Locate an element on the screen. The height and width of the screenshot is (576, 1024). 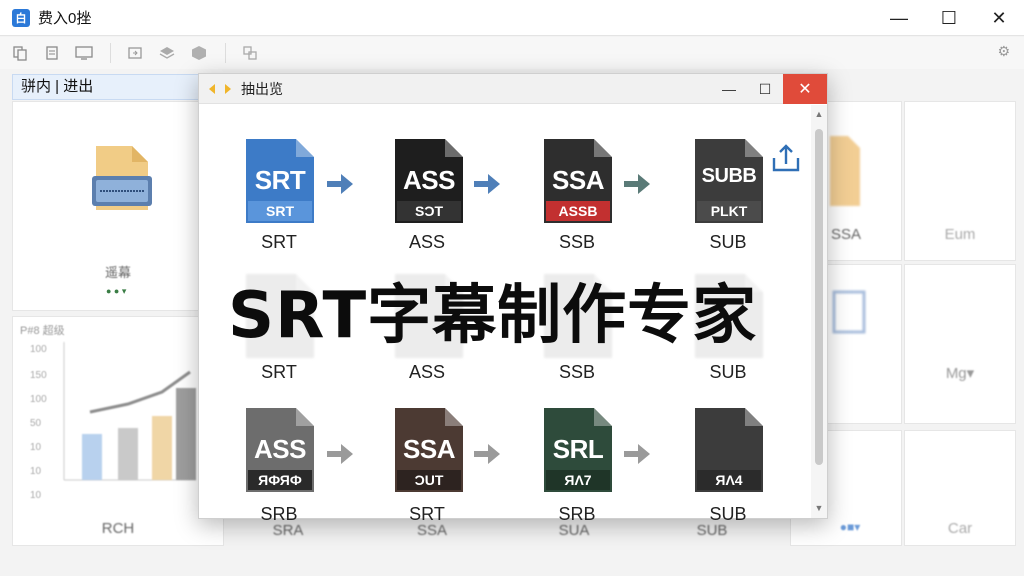
toolbar: ⚙ is located at coordinates (512, 53).